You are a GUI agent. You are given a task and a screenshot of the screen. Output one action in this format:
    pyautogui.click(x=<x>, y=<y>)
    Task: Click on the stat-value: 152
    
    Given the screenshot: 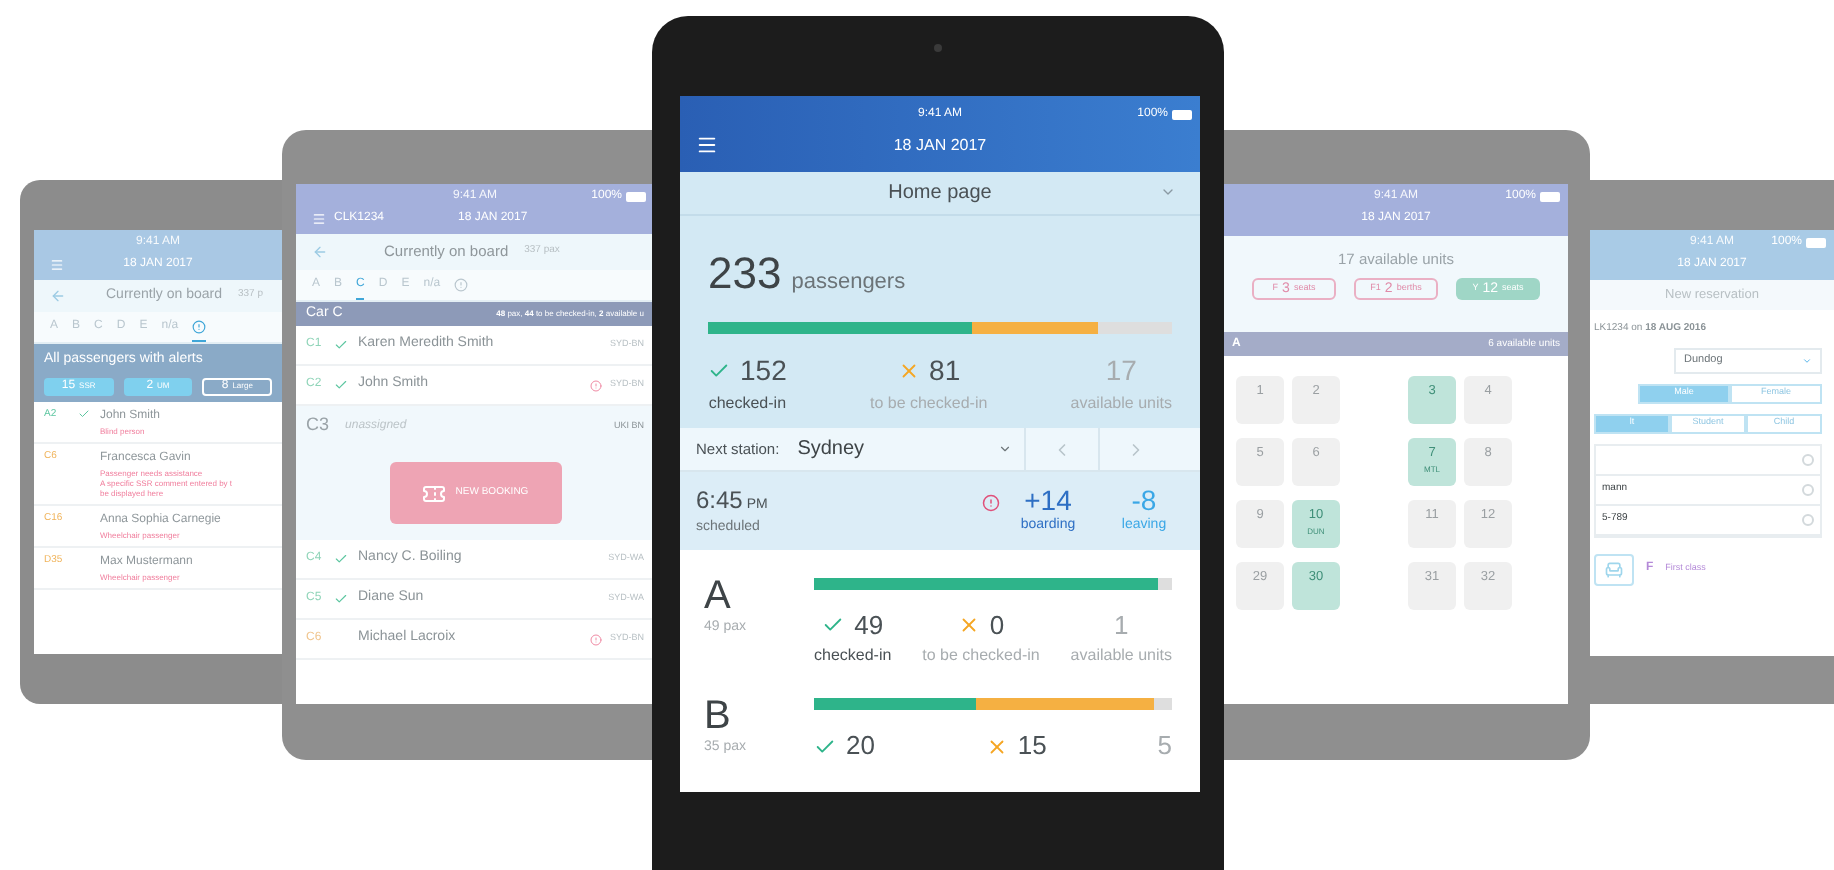 What is the action you would take?
    pyautogui.click(x=763, y=370)
    